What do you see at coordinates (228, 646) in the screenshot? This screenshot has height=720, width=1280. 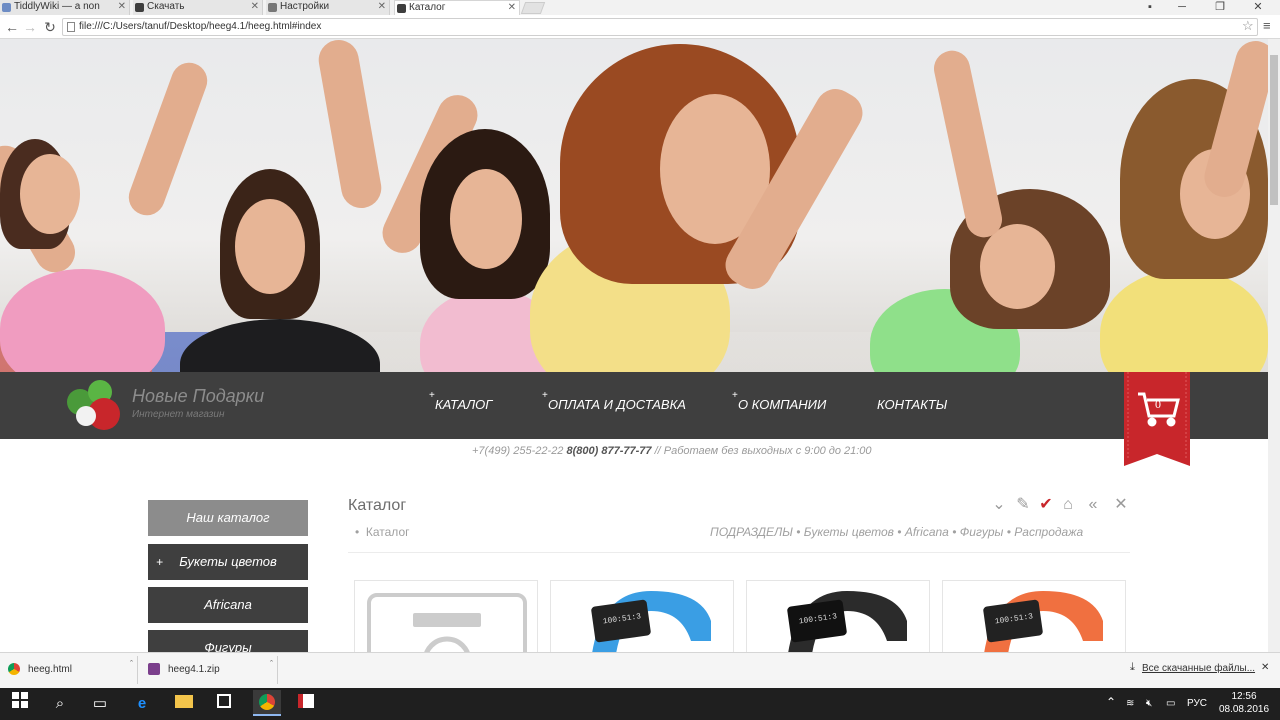 I see `sidebar-item-label: Фигуры` at bounding box center [228, 646].